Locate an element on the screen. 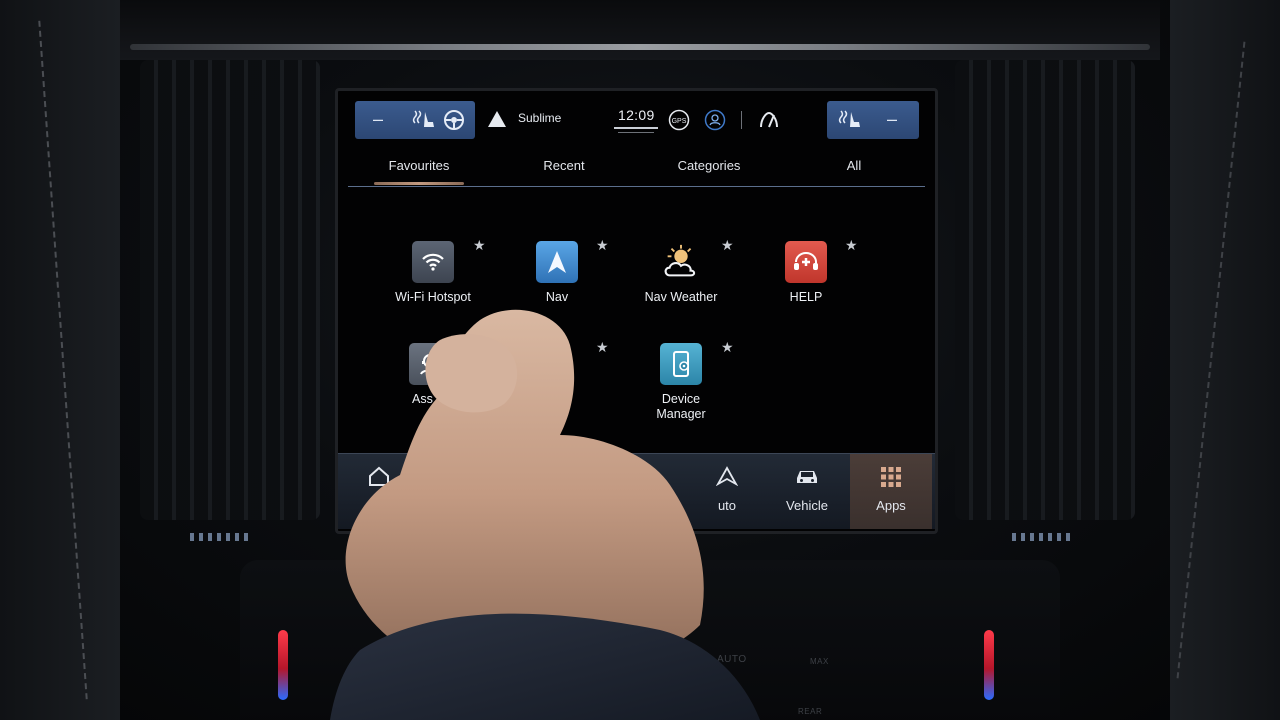 The image size is (1280, 720). dock-label: Vehicle is located at coordinates (807, 505).